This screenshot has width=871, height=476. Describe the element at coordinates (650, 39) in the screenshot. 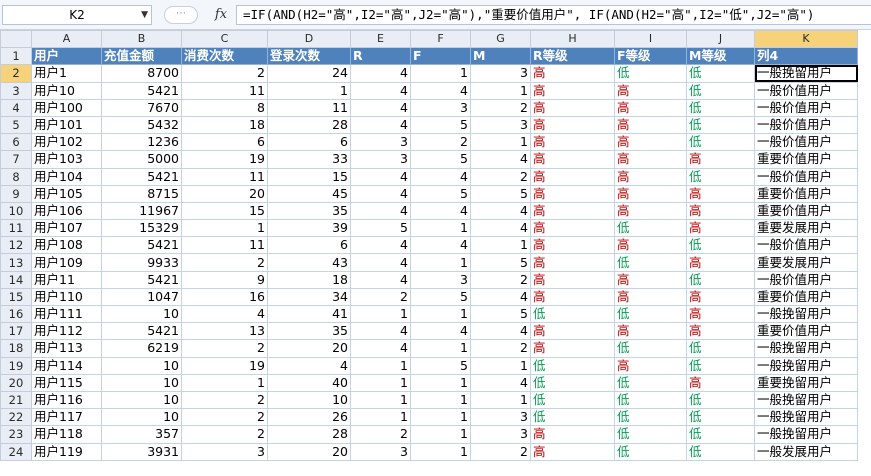

I see `column-header-i: I` at that location.